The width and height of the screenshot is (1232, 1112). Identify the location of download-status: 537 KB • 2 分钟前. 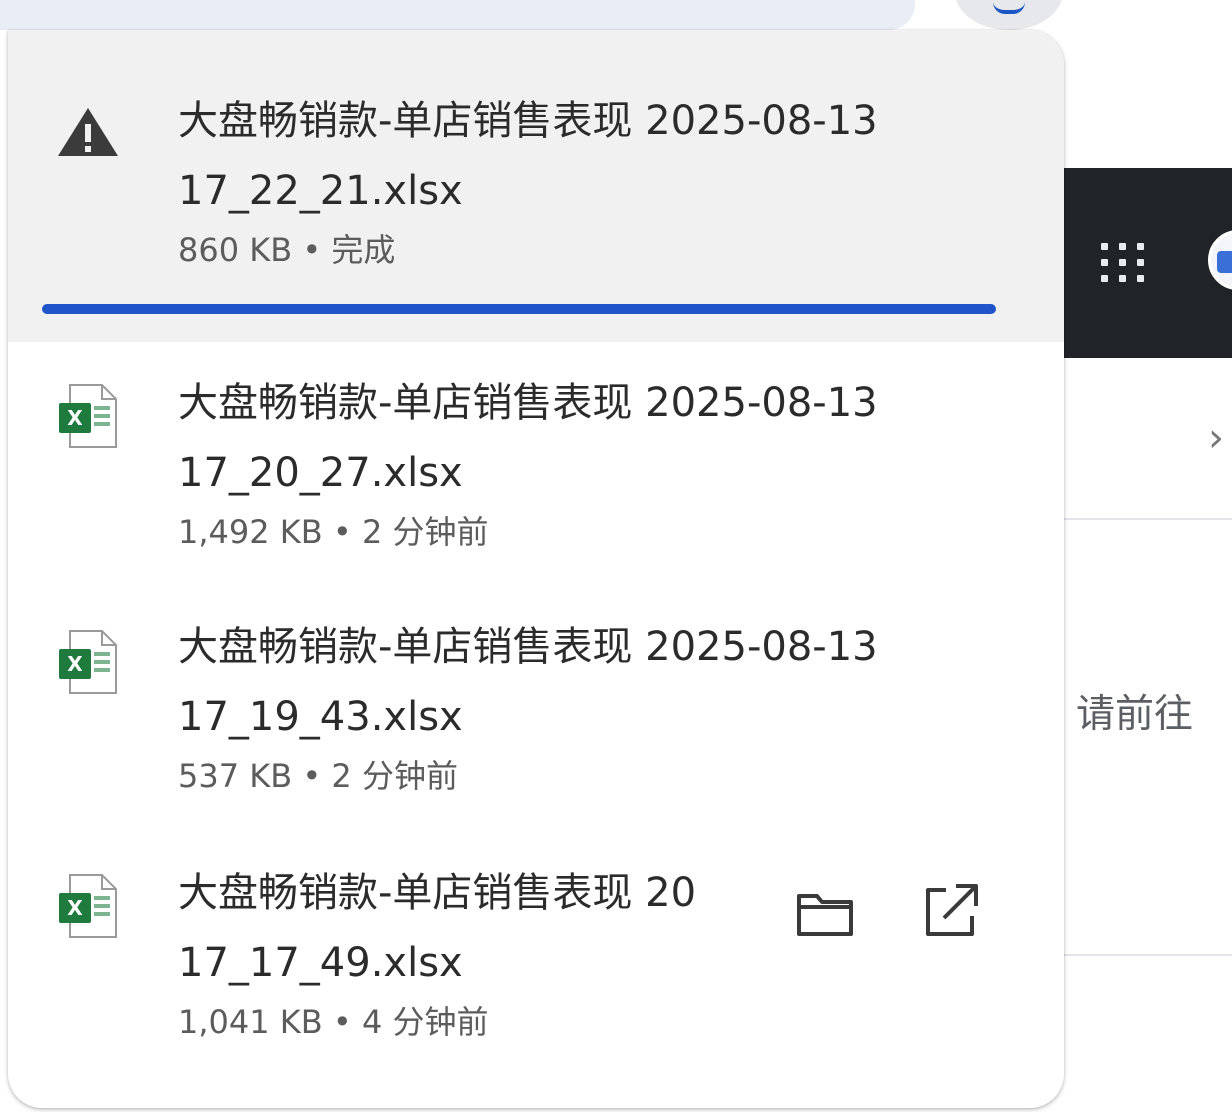
(318, 776).